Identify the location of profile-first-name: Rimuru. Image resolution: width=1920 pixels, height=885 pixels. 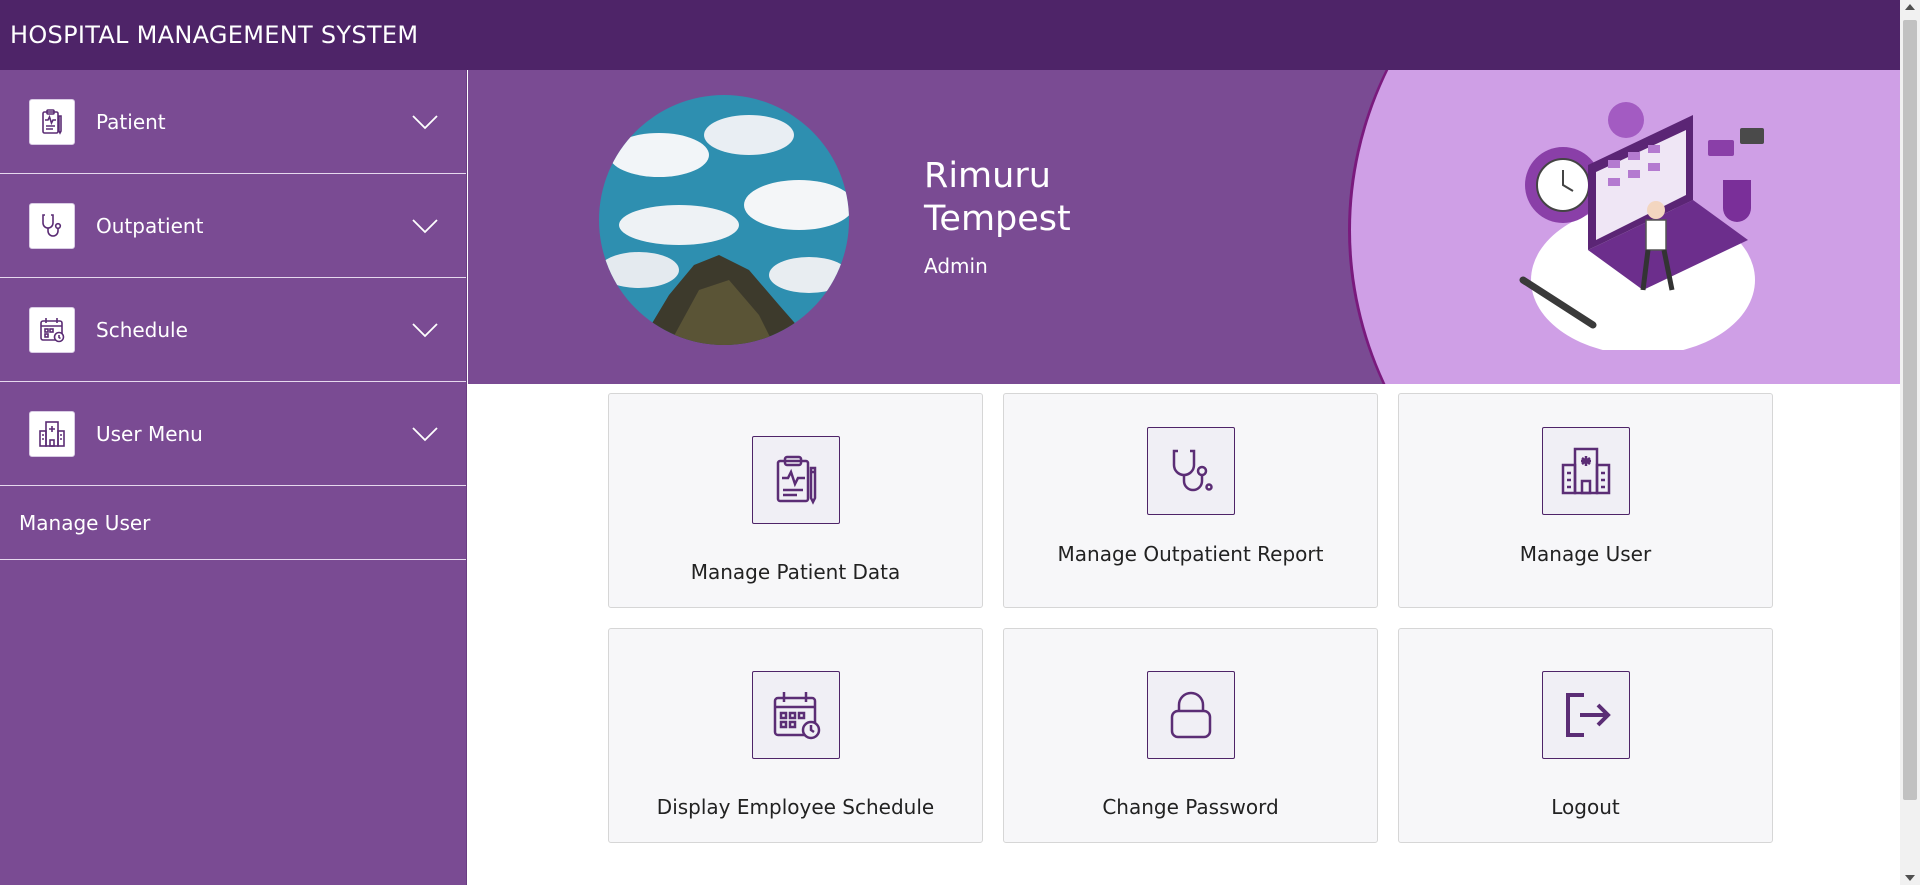
(987, 176).